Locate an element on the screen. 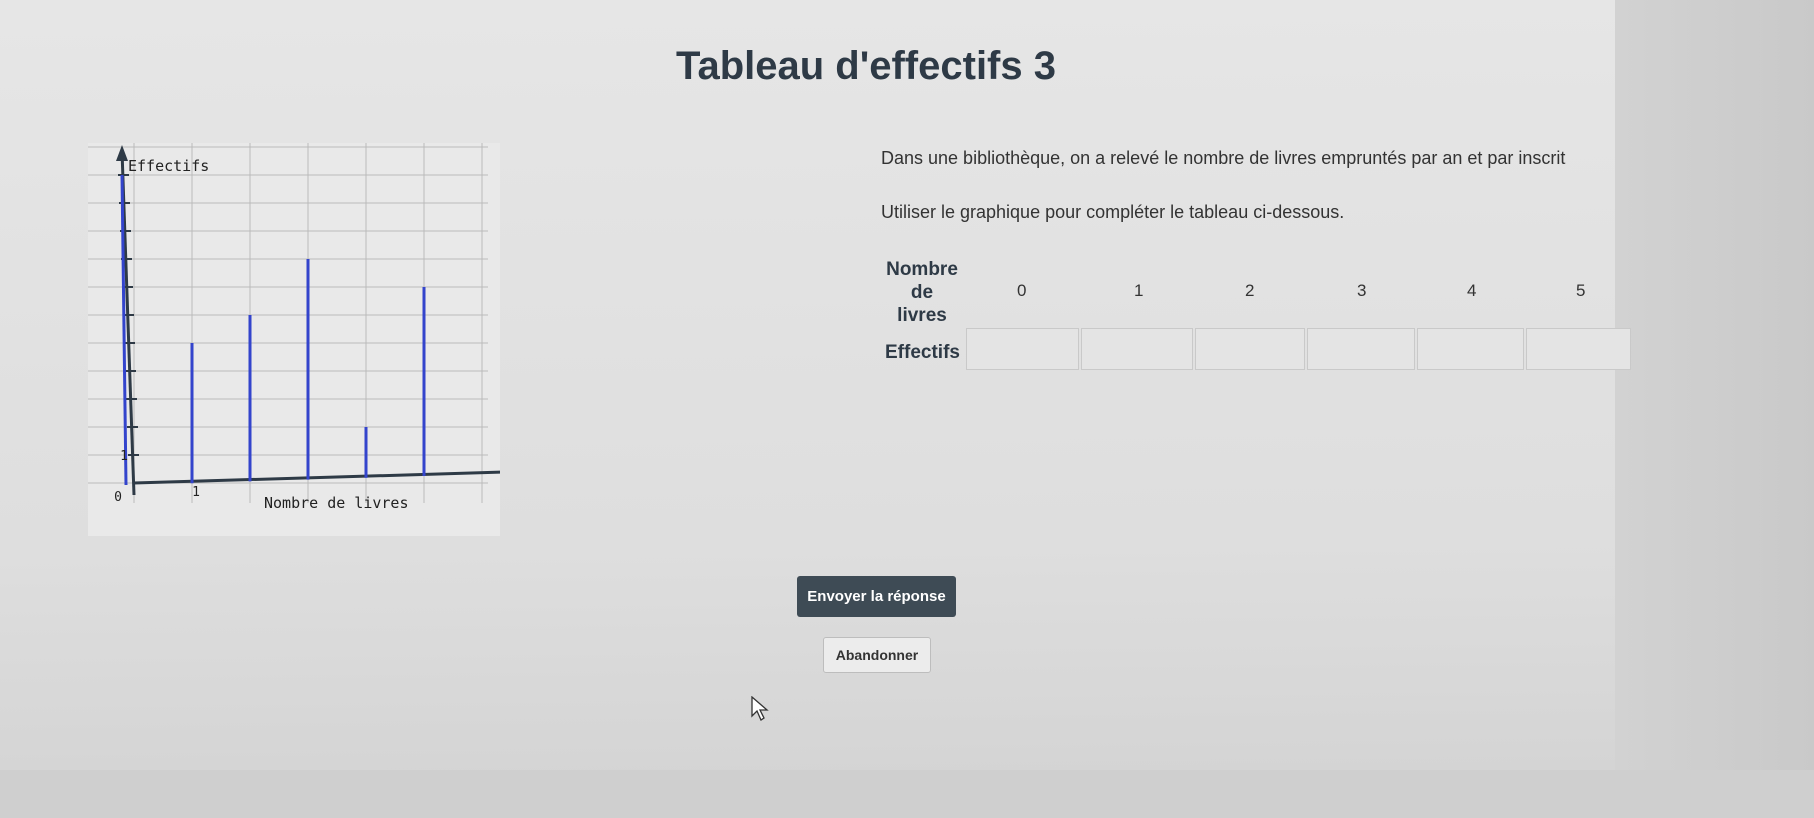 Image resolution: width=1814 pixels, height=818 pixels. chart-card: Effectifs Nombre de livres 0 1 1 is located at coordinates (294, 339).